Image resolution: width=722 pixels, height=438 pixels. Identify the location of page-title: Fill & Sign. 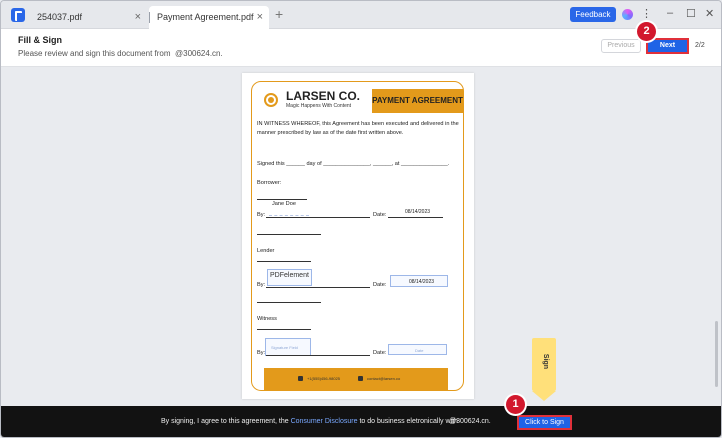
(40, 40).